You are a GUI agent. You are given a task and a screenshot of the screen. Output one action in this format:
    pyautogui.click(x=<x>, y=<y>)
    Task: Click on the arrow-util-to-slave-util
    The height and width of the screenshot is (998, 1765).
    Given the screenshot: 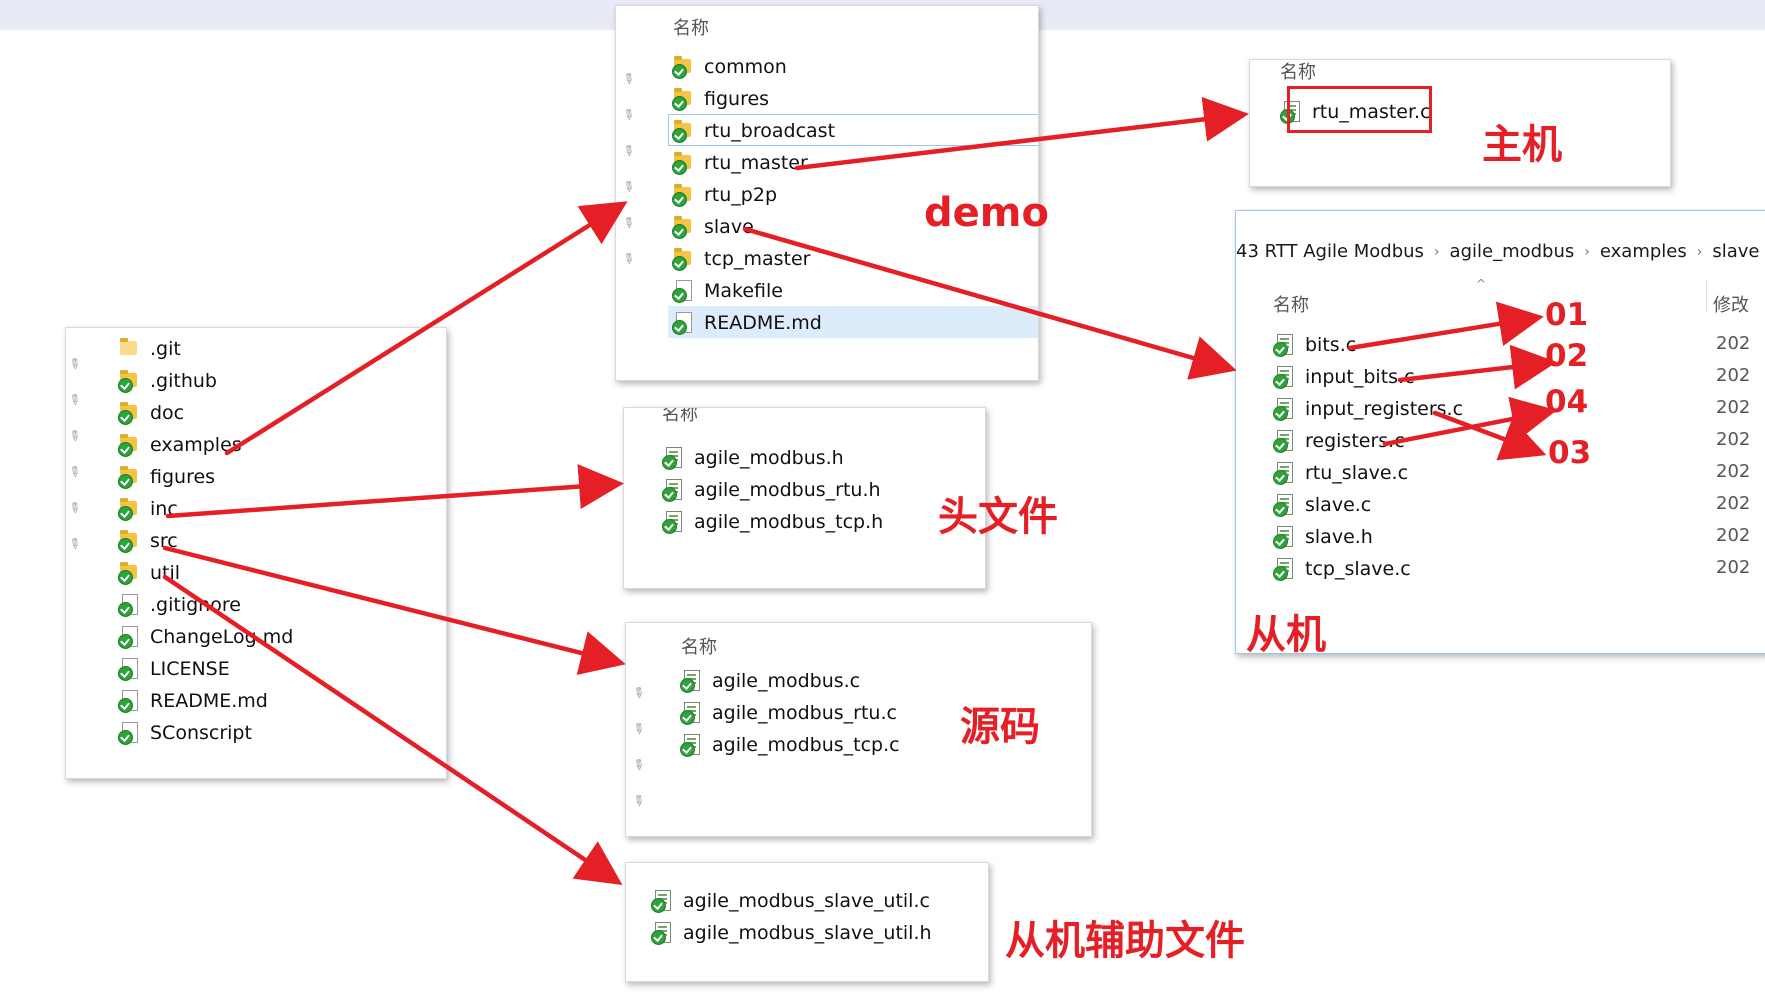 What is the action you would take?
    pyautogui.click(x=392, y=730)
    